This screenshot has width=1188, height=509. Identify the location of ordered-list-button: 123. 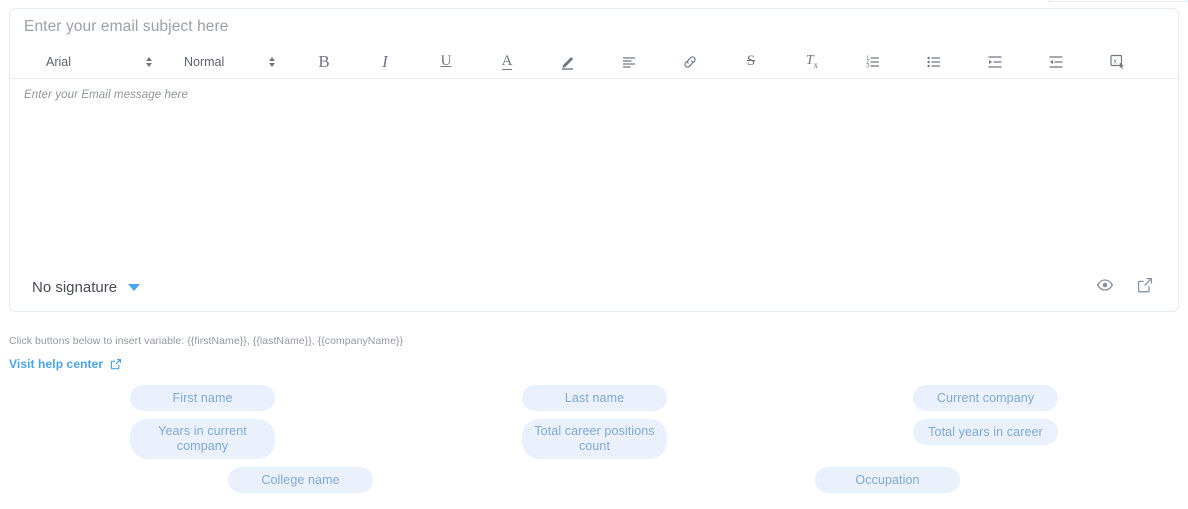
(873, 62).